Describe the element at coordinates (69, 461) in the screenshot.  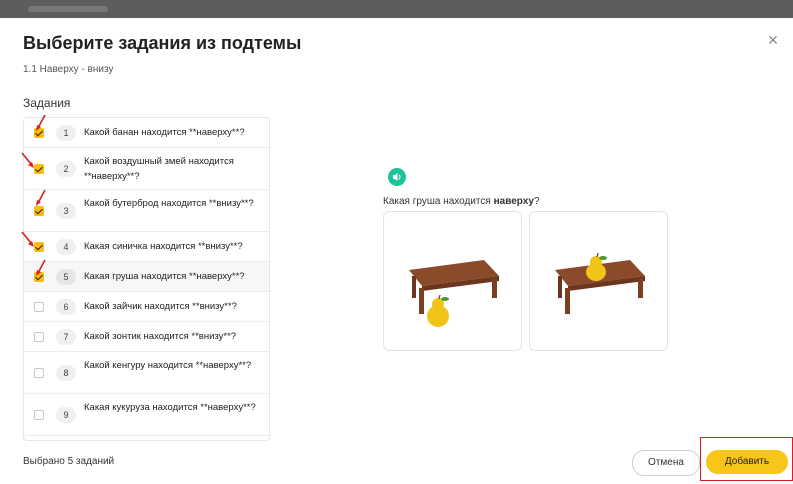
I see `selected-count: Выбрано 5 заданий` at that location.